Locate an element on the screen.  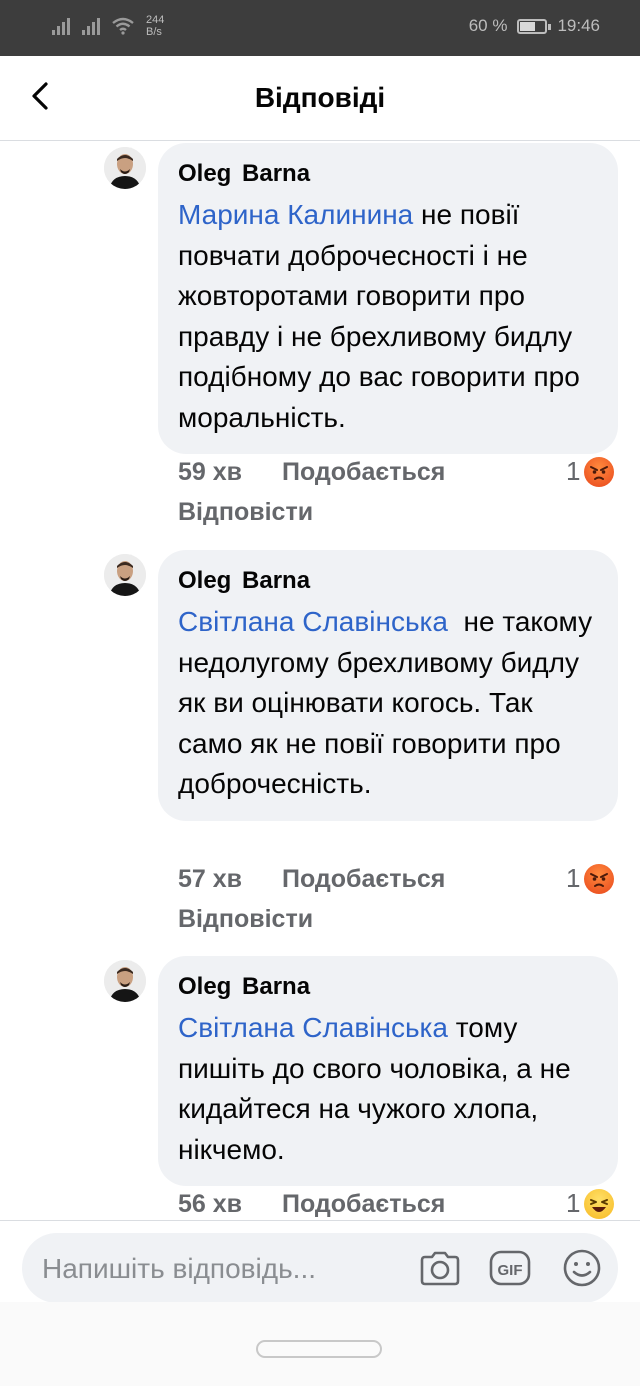
comment-actions: 59 хв Подобається is located at coordinates (311, 472).